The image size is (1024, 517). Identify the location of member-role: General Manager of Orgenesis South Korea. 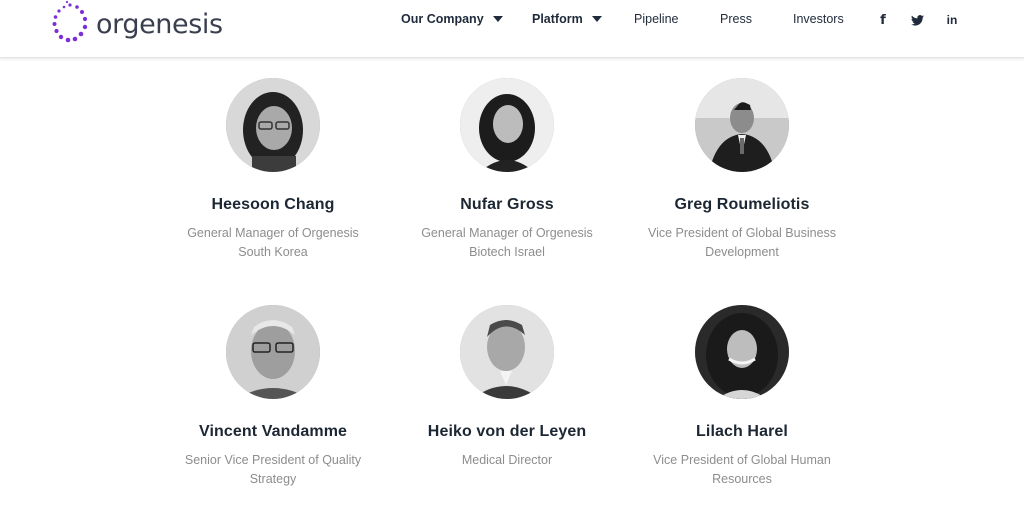
(273, 243).